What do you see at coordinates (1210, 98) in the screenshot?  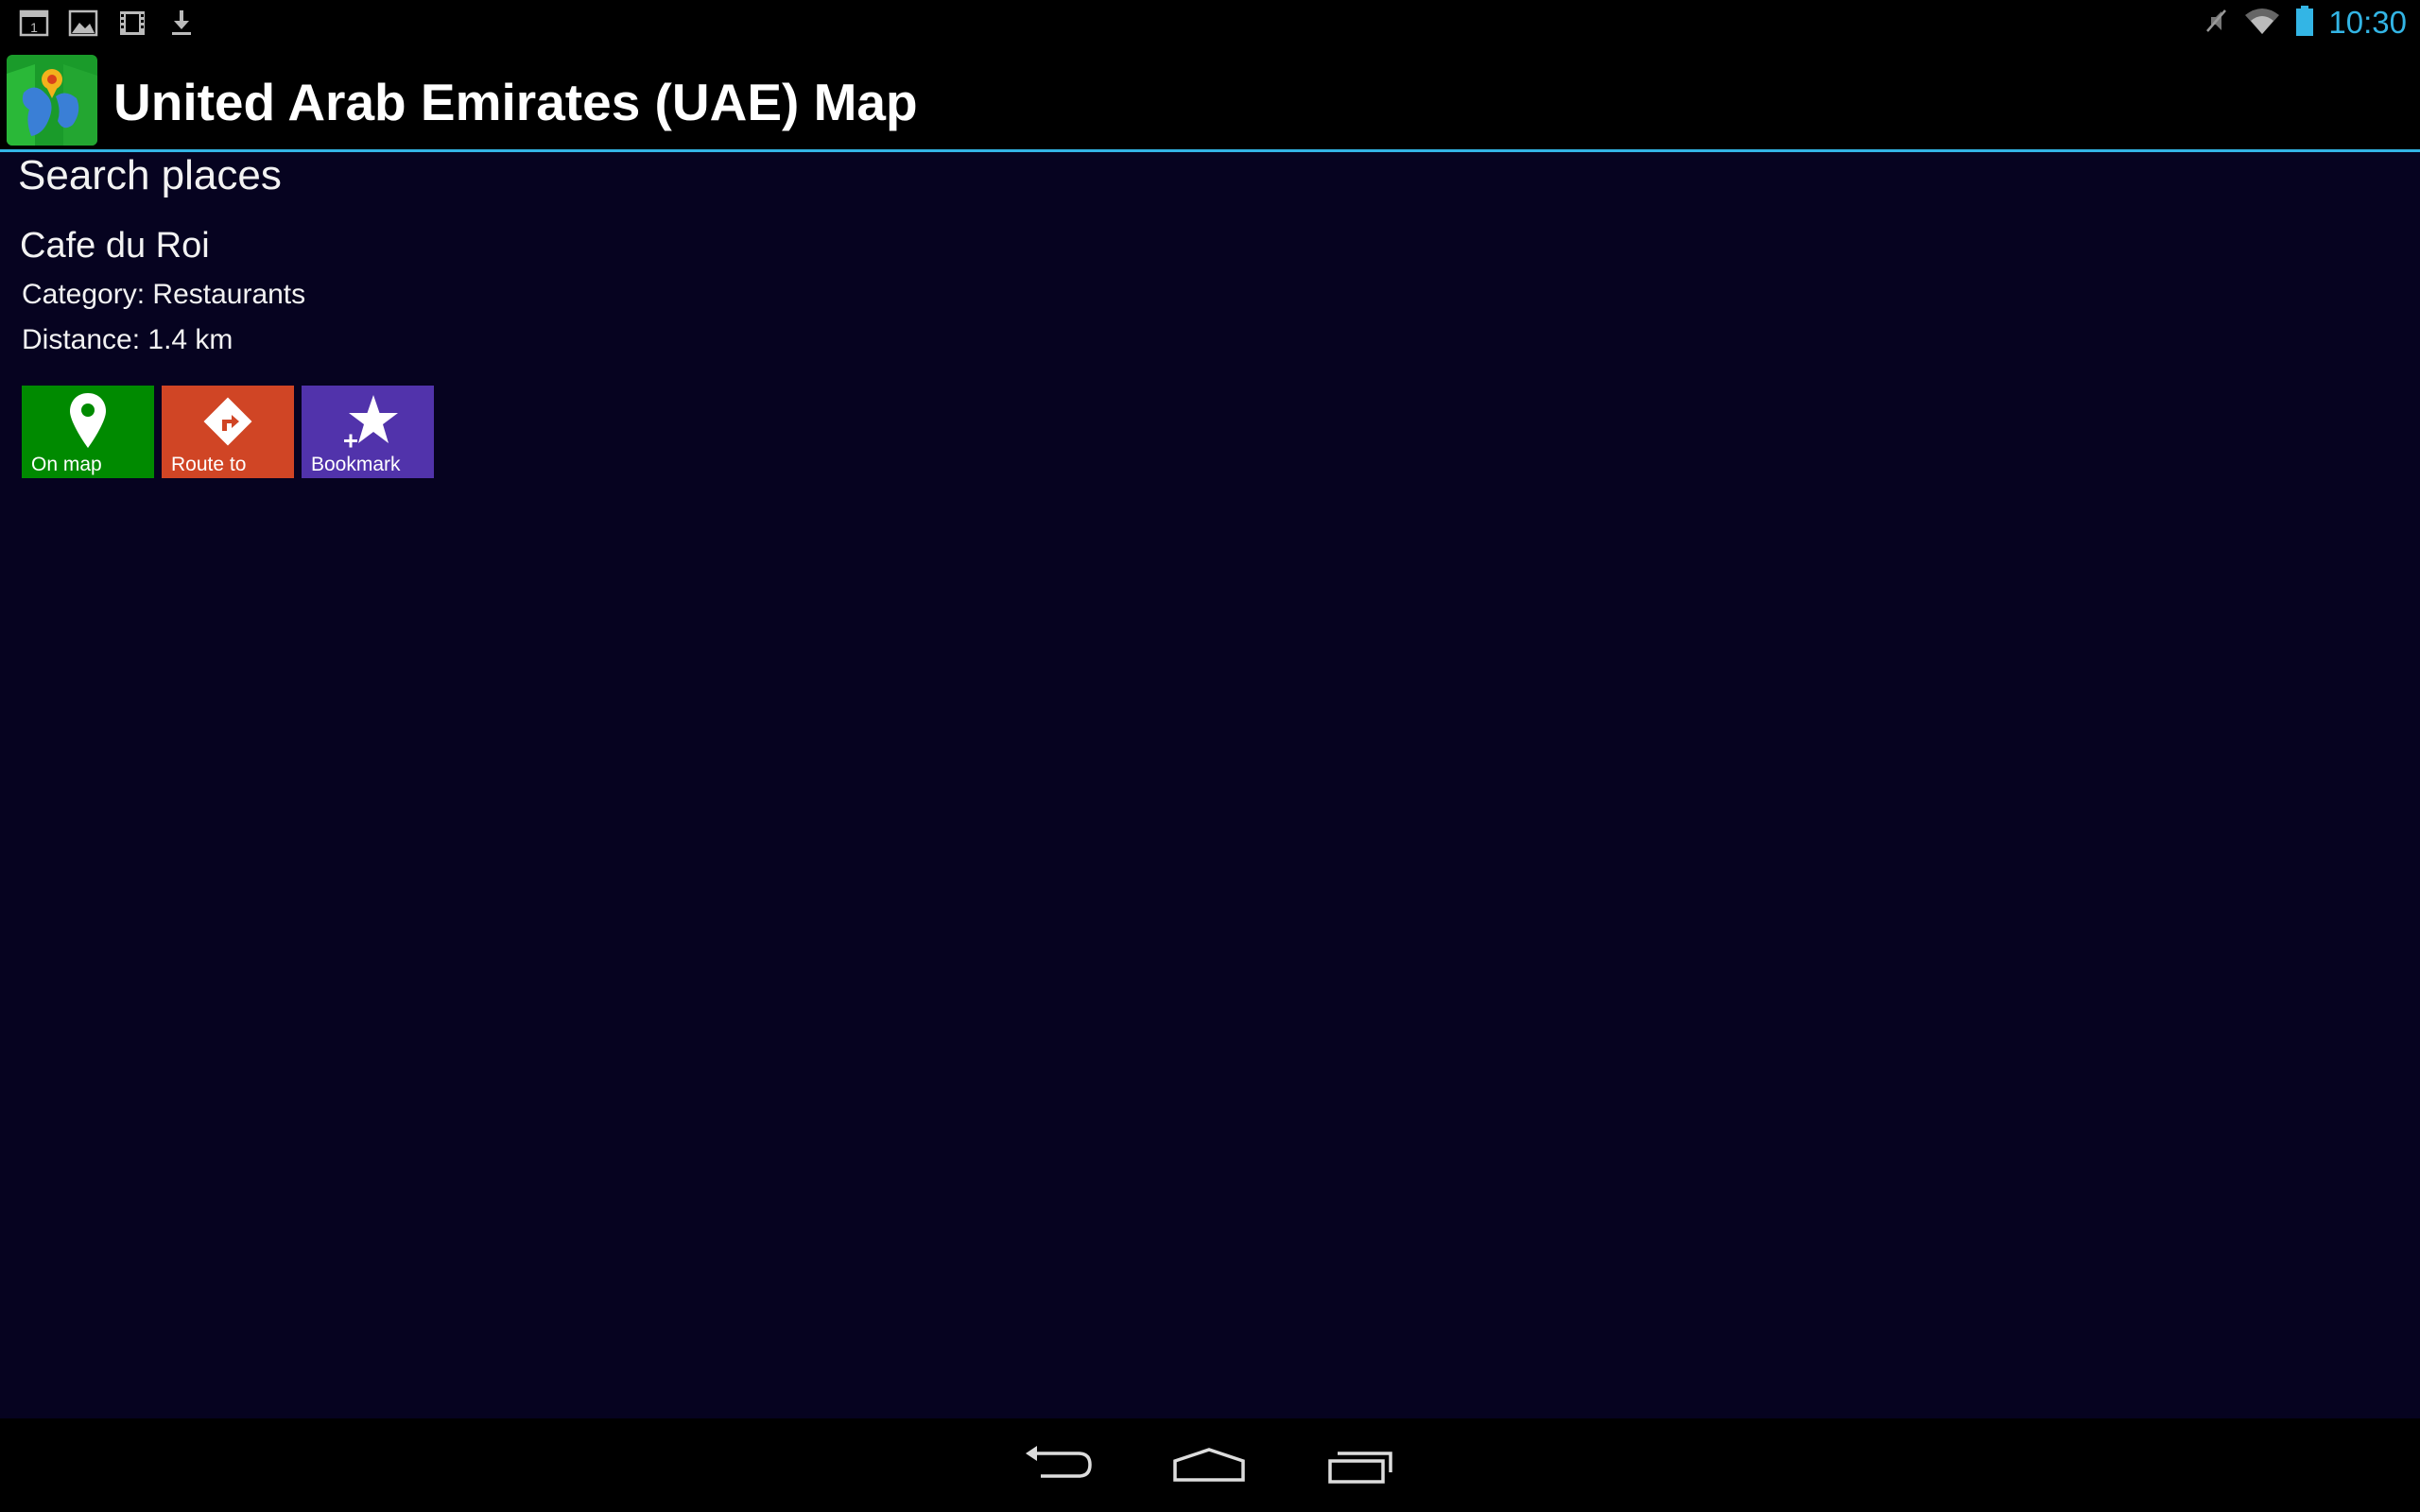 I see `action-bar: United Arab Emirates (UAE) Map` at bounding box center [1210, 98].